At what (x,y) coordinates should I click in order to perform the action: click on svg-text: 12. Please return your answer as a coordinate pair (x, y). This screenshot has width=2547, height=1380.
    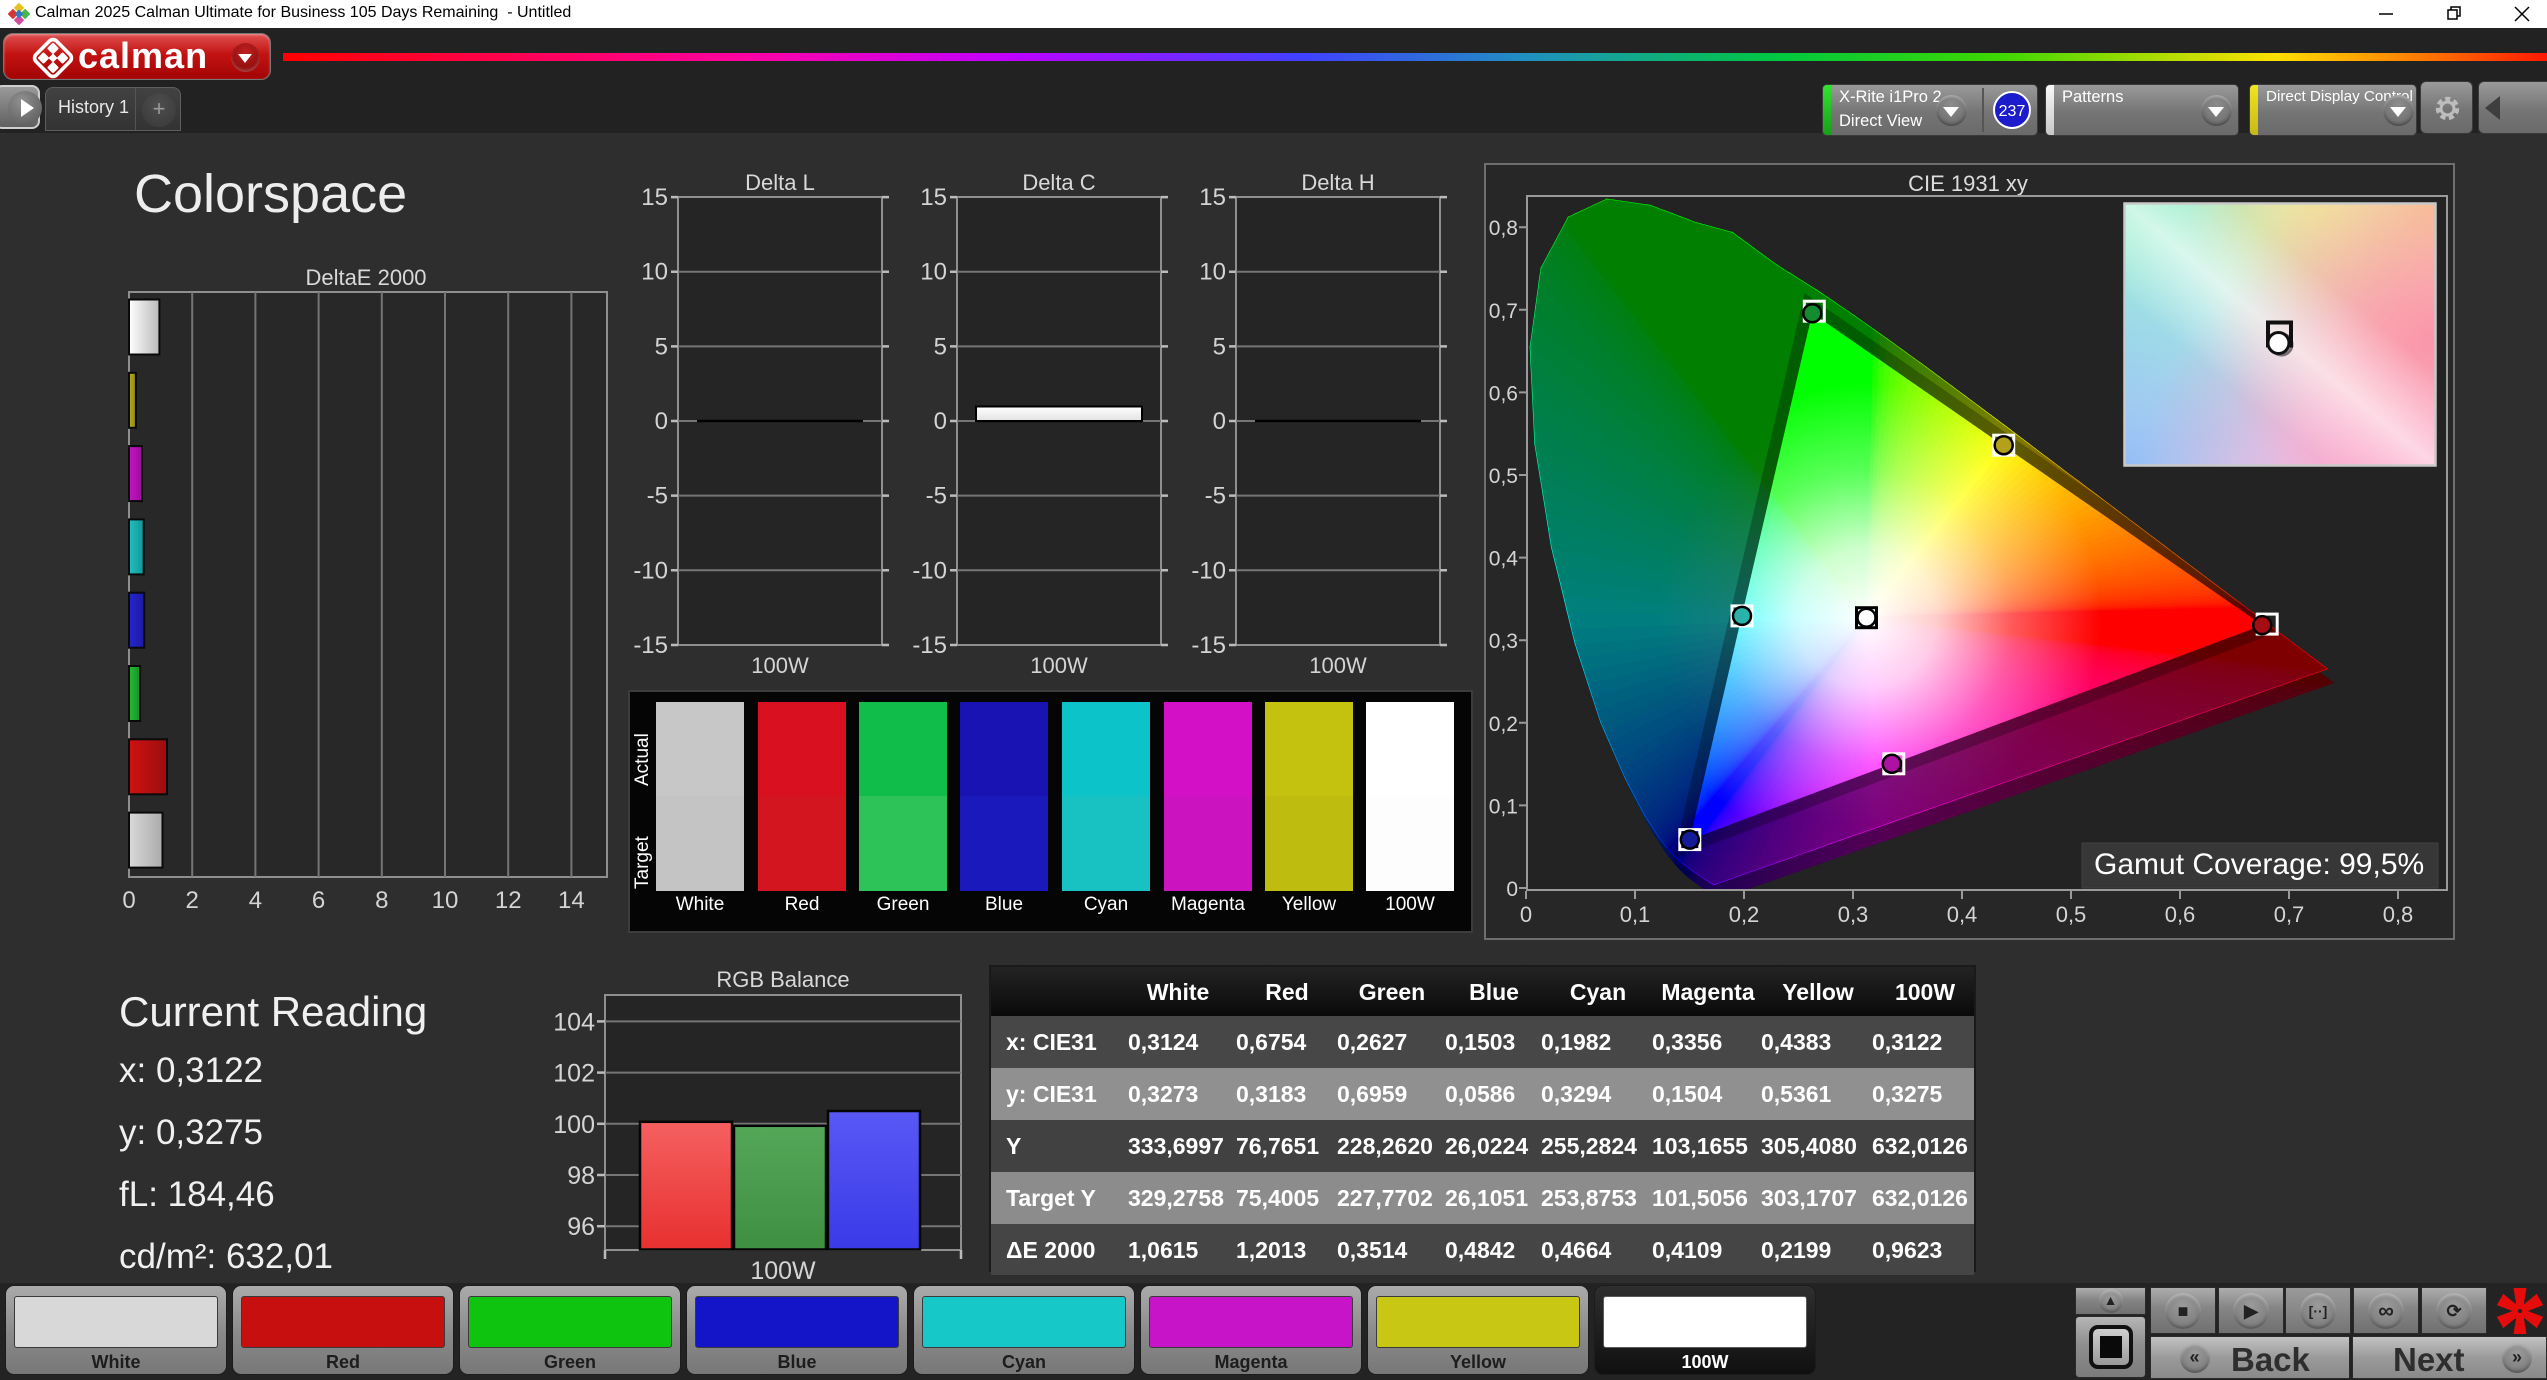
    Looking at the image, I should click on (508, 900).